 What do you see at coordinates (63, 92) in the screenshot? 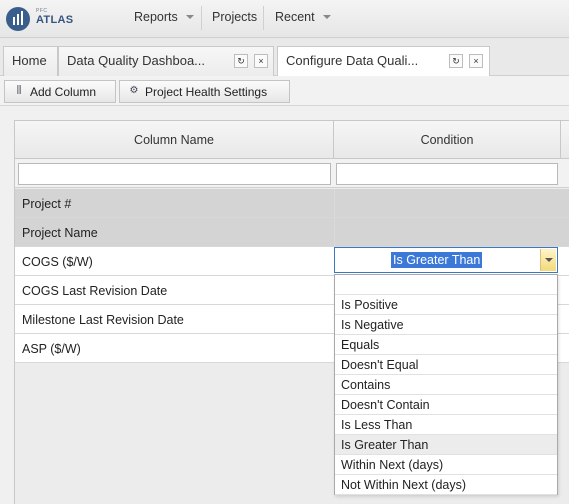
I see `add-column-label: Add Column` at bounding box center [63, 92].